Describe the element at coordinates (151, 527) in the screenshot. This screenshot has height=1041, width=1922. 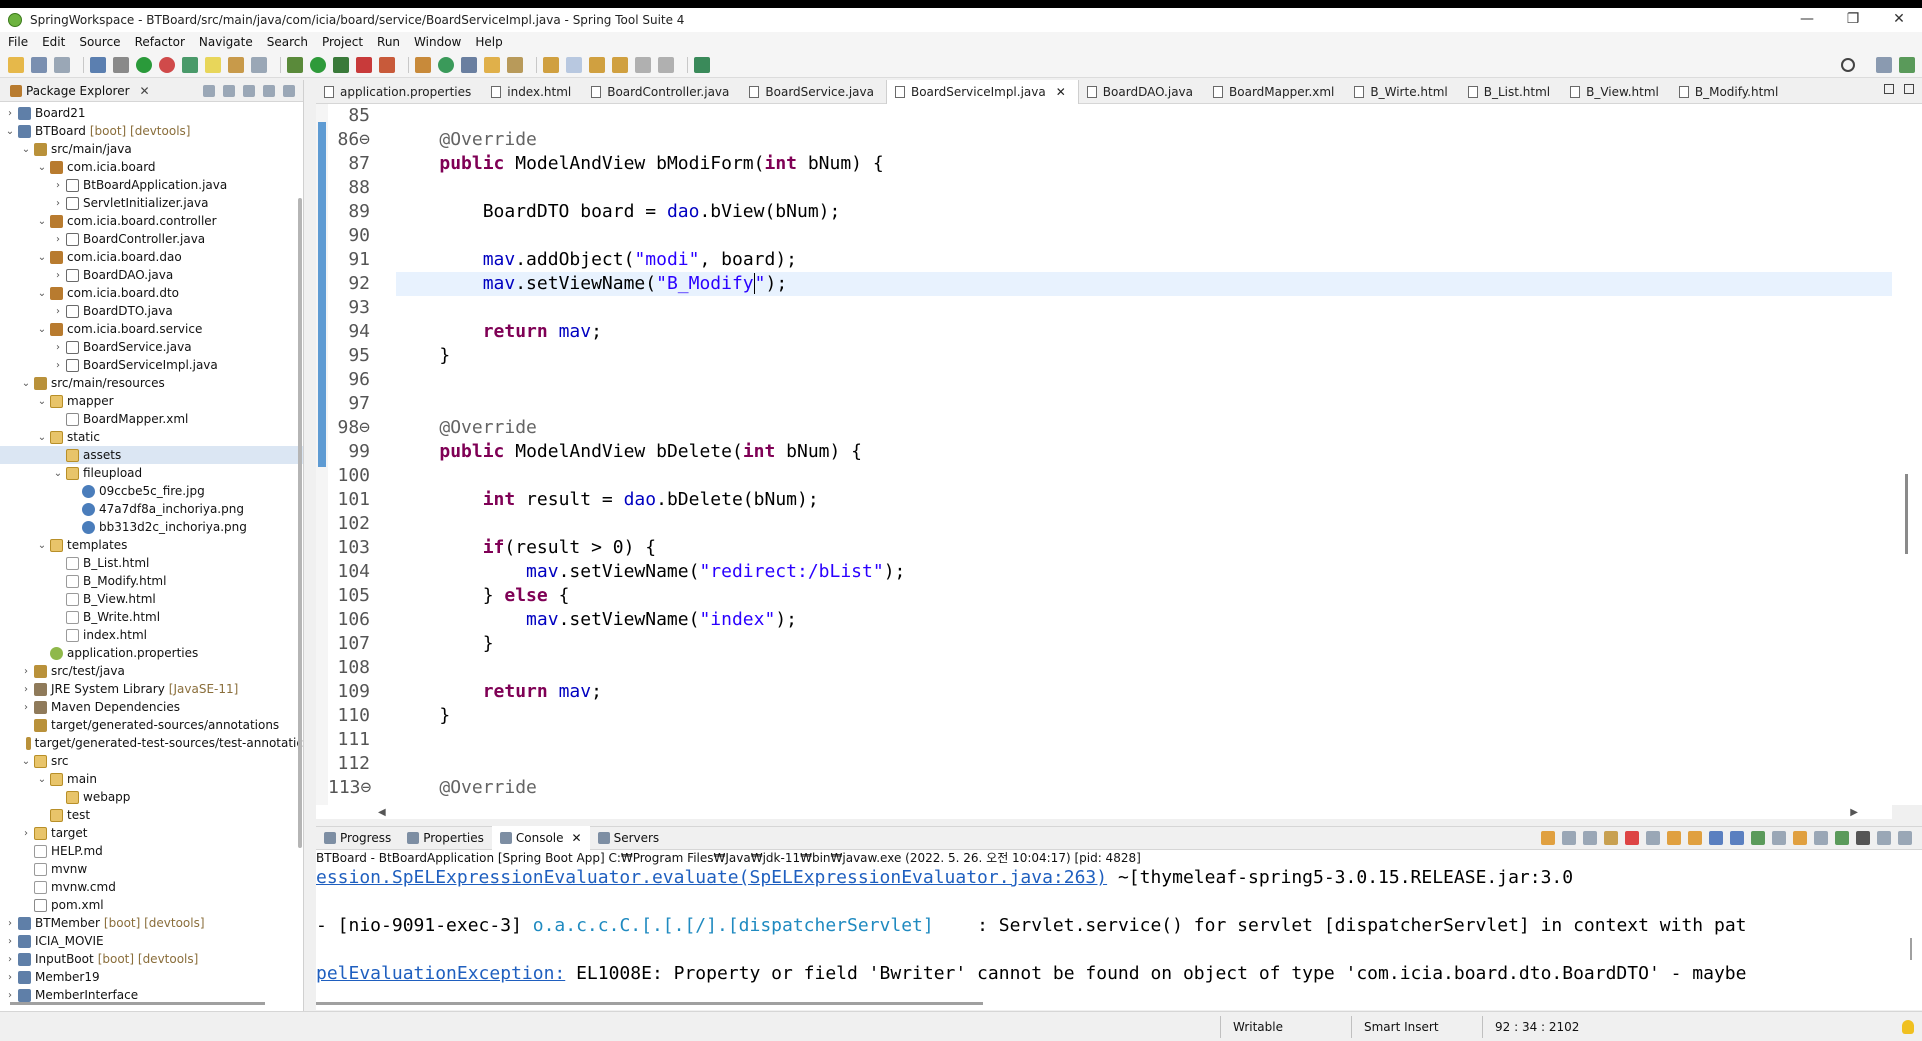
I see `tree-item: bb313d2c_inchoriya.png` at that location.